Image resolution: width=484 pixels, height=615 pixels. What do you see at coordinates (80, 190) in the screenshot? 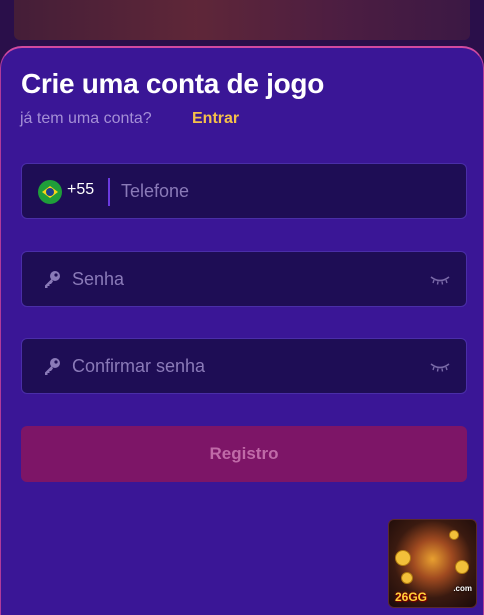
I see `country-code: +55` at bounding box center [80, 190].